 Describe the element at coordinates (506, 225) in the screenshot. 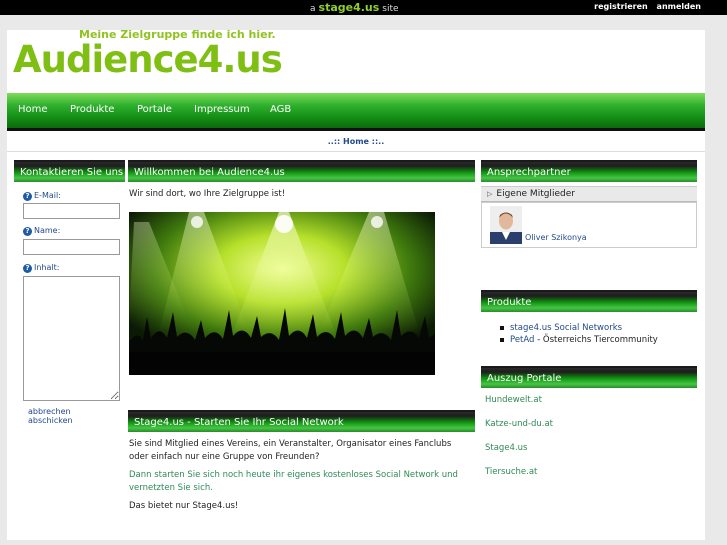

I see `avatar` at that location.